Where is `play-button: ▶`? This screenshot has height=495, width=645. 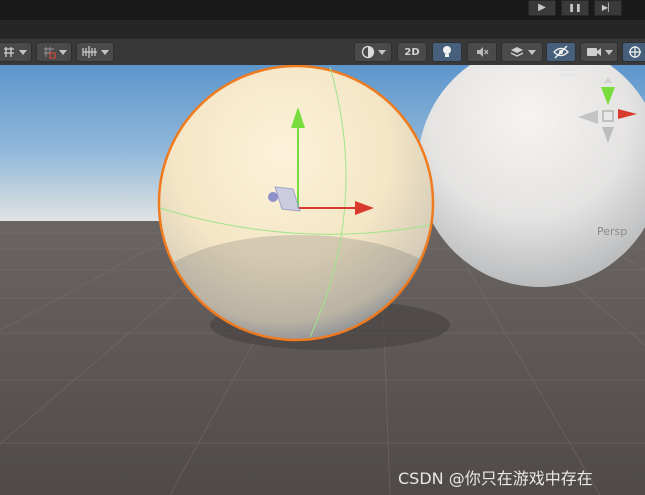
play-button: ▶ is located at coordinates (542, 8).